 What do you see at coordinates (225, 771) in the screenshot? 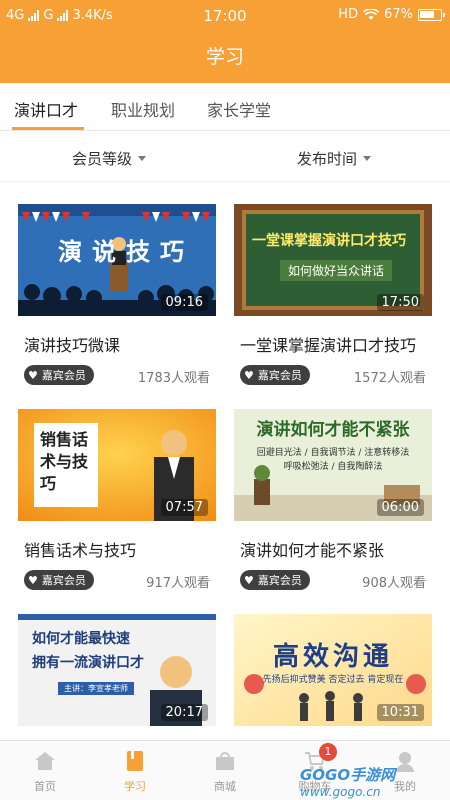
I see `nav-shop: 商城` at bounding box center [225, 771].